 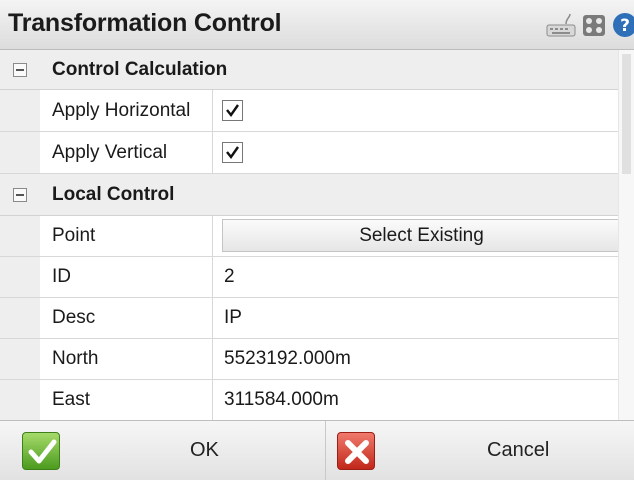 I want to click on title-bar: Transformation Control ?, so click(x=317, y=25).